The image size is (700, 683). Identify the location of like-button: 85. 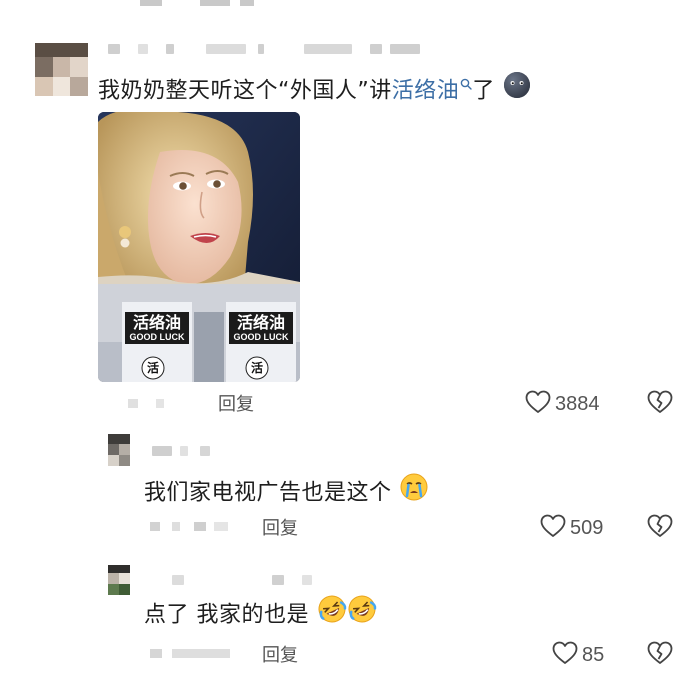
(578, 655).